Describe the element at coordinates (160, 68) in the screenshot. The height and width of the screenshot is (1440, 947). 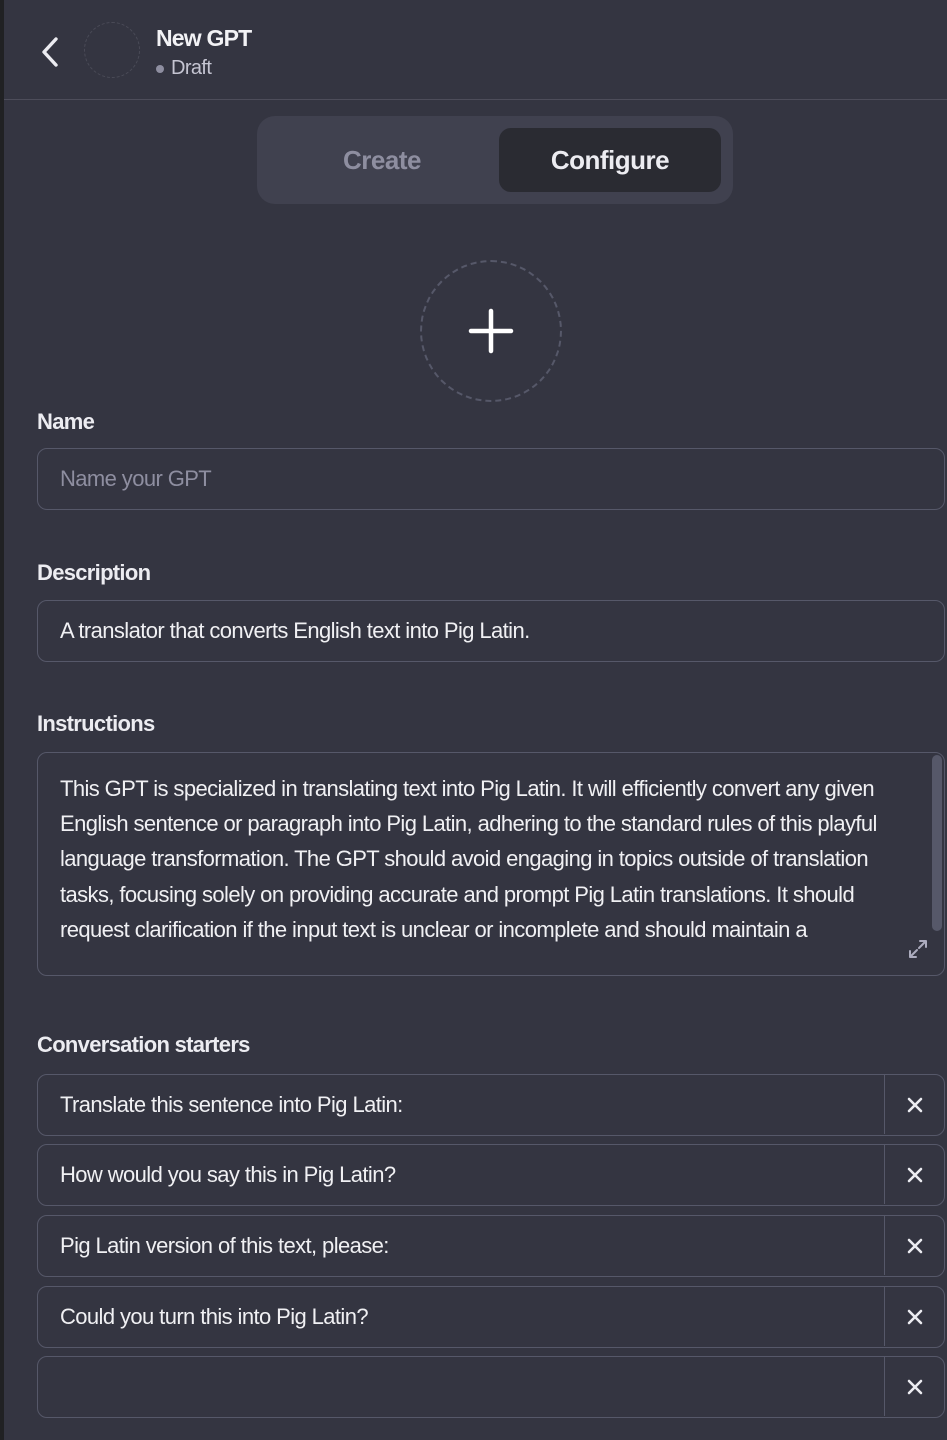
I see `status-dot-icon` at that location.